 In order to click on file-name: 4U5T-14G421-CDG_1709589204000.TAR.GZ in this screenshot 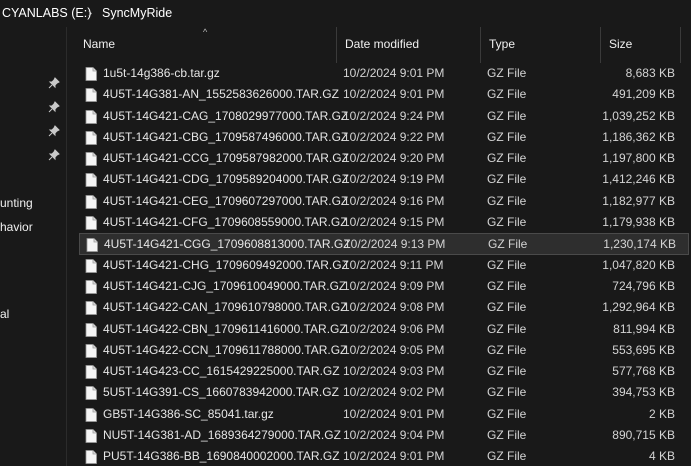, I will do `click(226, 179)`.